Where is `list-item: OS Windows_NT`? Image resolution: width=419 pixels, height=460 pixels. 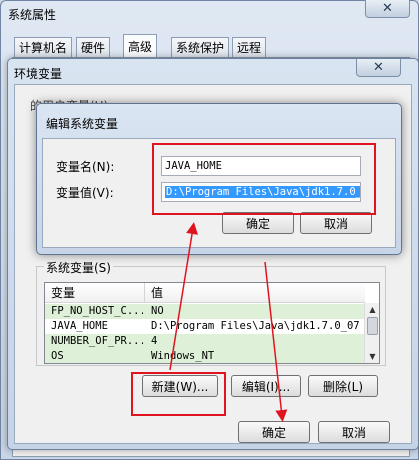
list-item: OS Windows_NT is located at coordinates (205, 356).